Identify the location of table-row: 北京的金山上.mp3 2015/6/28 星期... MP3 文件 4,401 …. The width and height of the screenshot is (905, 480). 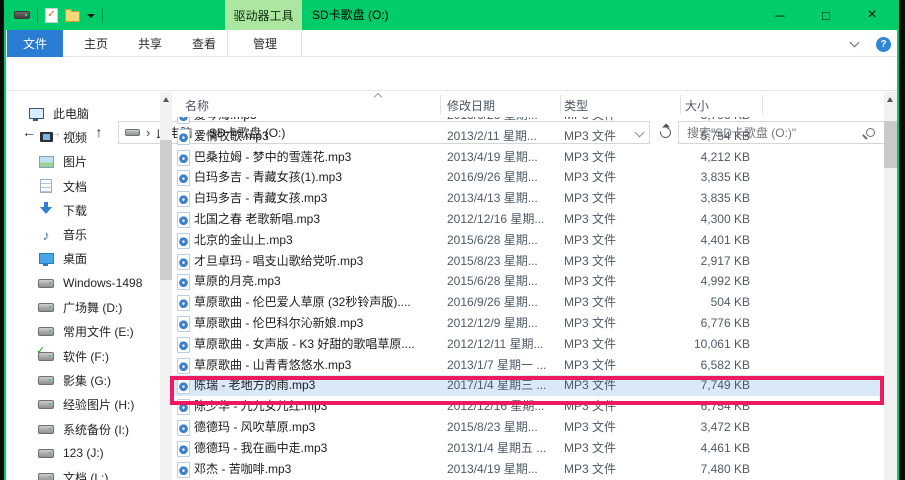
(528, 240).